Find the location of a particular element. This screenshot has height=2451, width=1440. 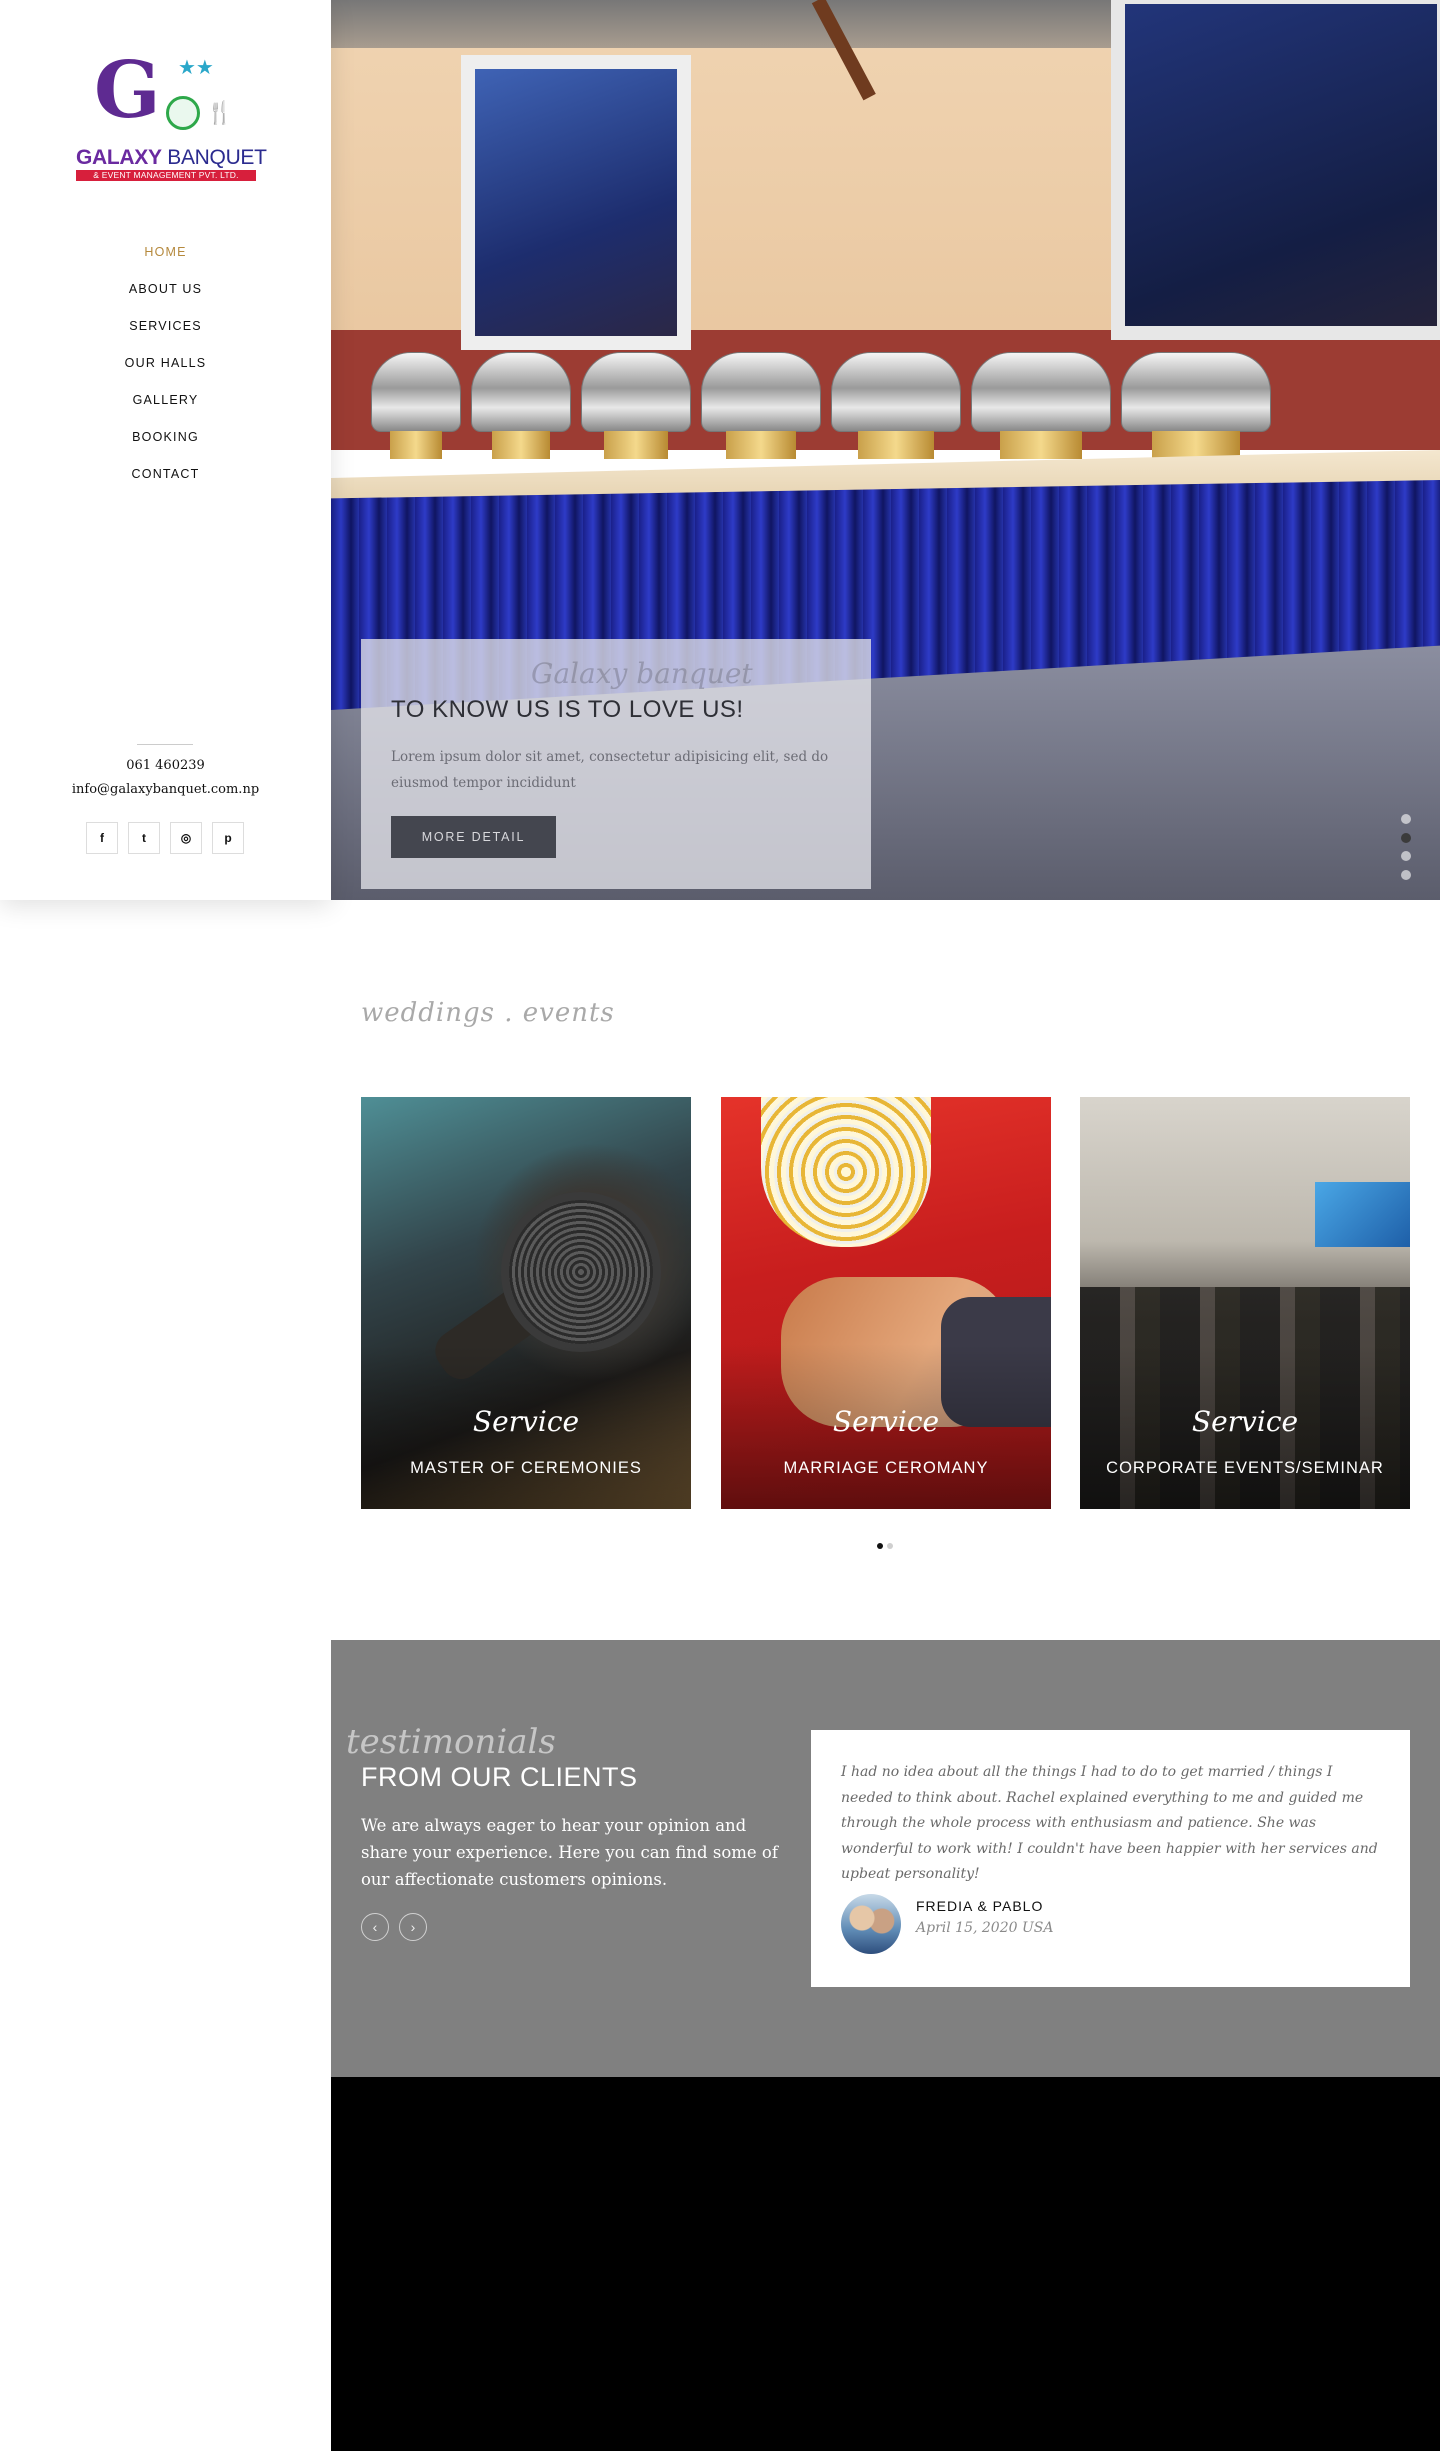

instagram-icon: ◎ is located at coordinates (186, 838).